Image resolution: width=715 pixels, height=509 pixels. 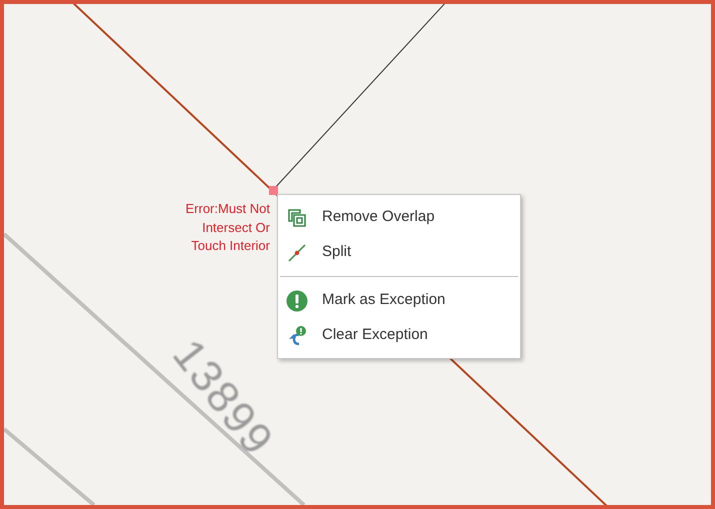 I want to click on error-point-marker, so click(x=273, y=190).